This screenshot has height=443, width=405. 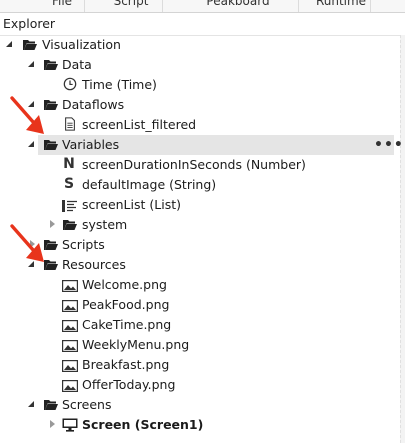 What do you see at coordinates (200, 225) in the screenshot?
I see `tree-item-system: system` at bounding box center [200, 225].